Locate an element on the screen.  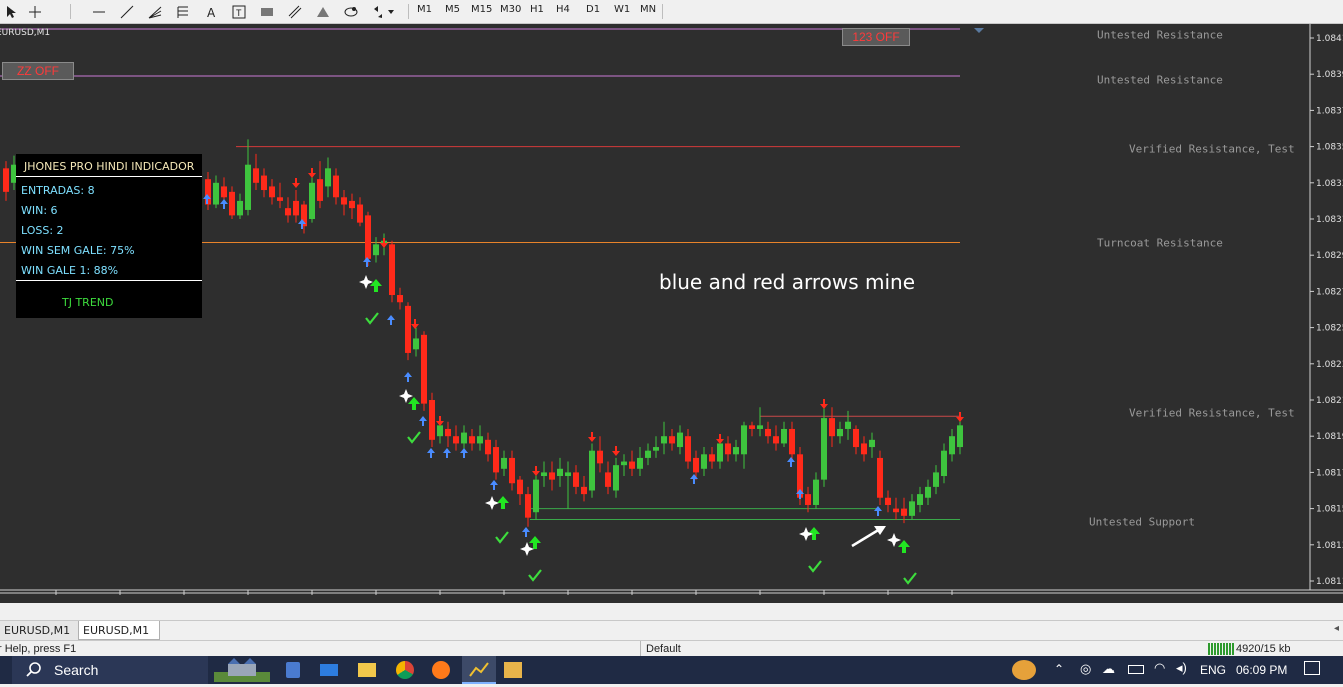
crosshair-tool-icon is located at coordinates (35, 11).